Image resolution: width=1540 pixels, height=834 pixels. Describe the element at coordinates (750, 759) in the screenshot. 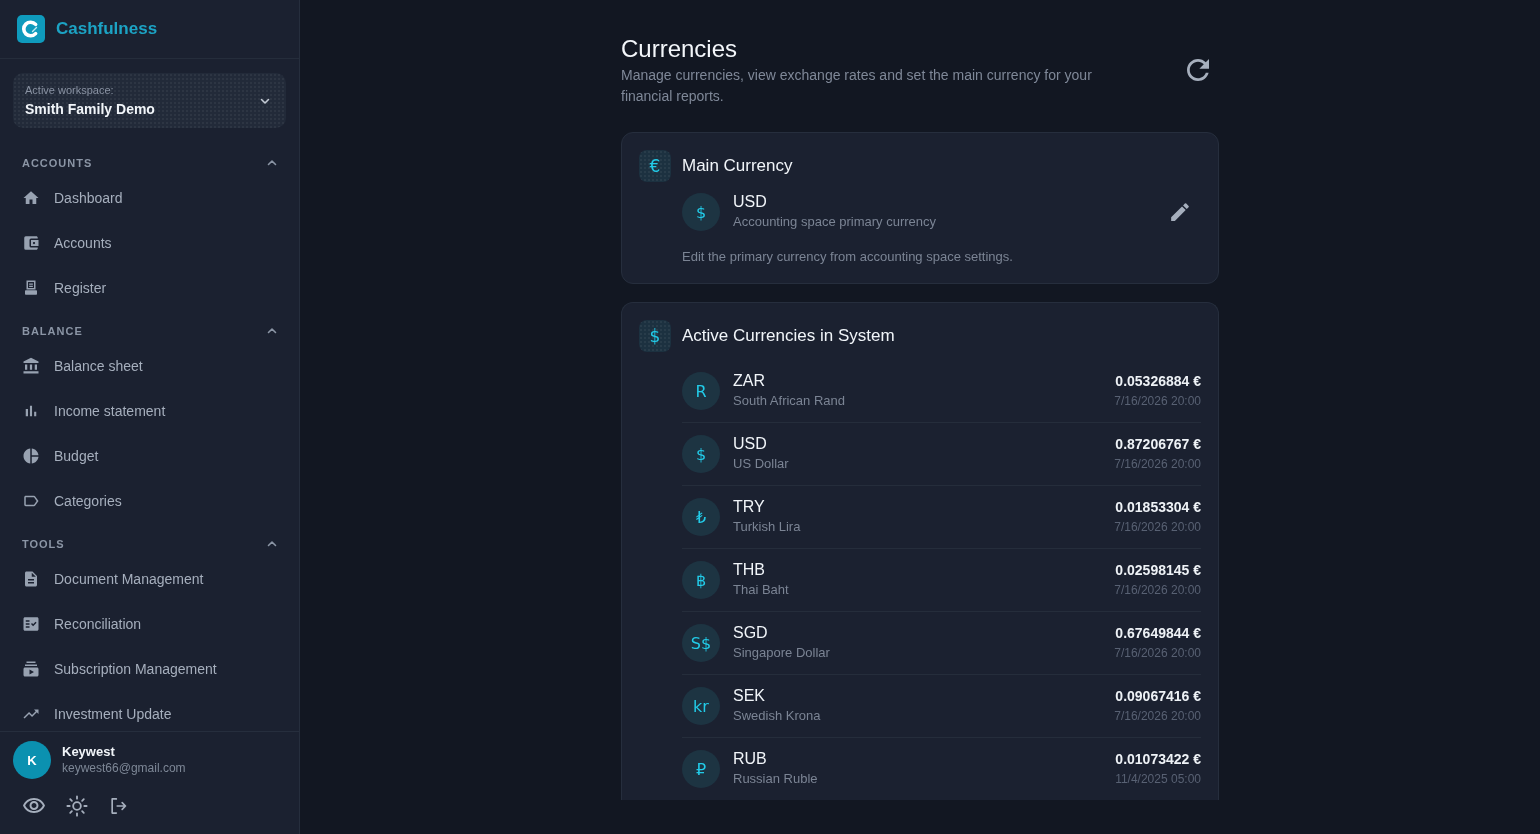

I see `currency-code: RUB` at that location.